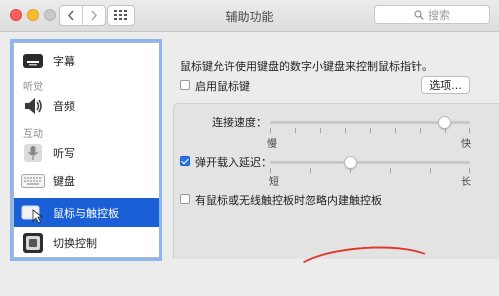  Describe the element at coordinates (439, 15) in the screenshot. I see `search-placeholder: 搜索` at that location.